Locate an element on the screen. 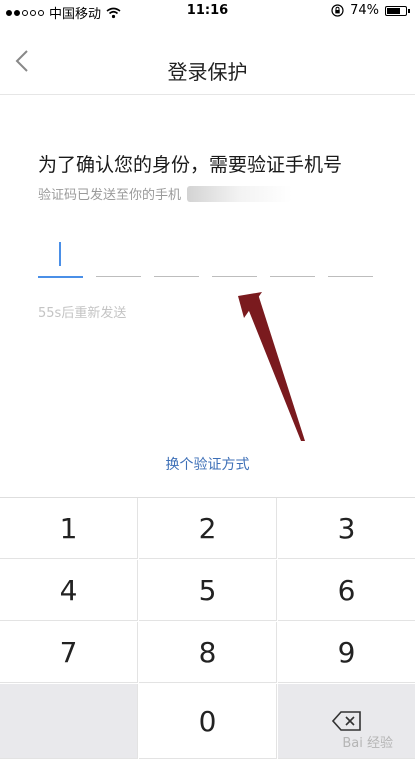 This screenshot has height=759, width=415. verify-heading: 为了确认您的身份，需要验证手机号 is located at coordinates (190, 165).